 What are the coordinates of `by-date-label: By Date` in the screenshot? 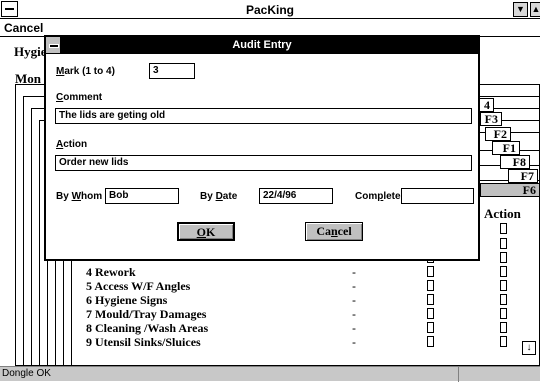 It's located at (219, 196).